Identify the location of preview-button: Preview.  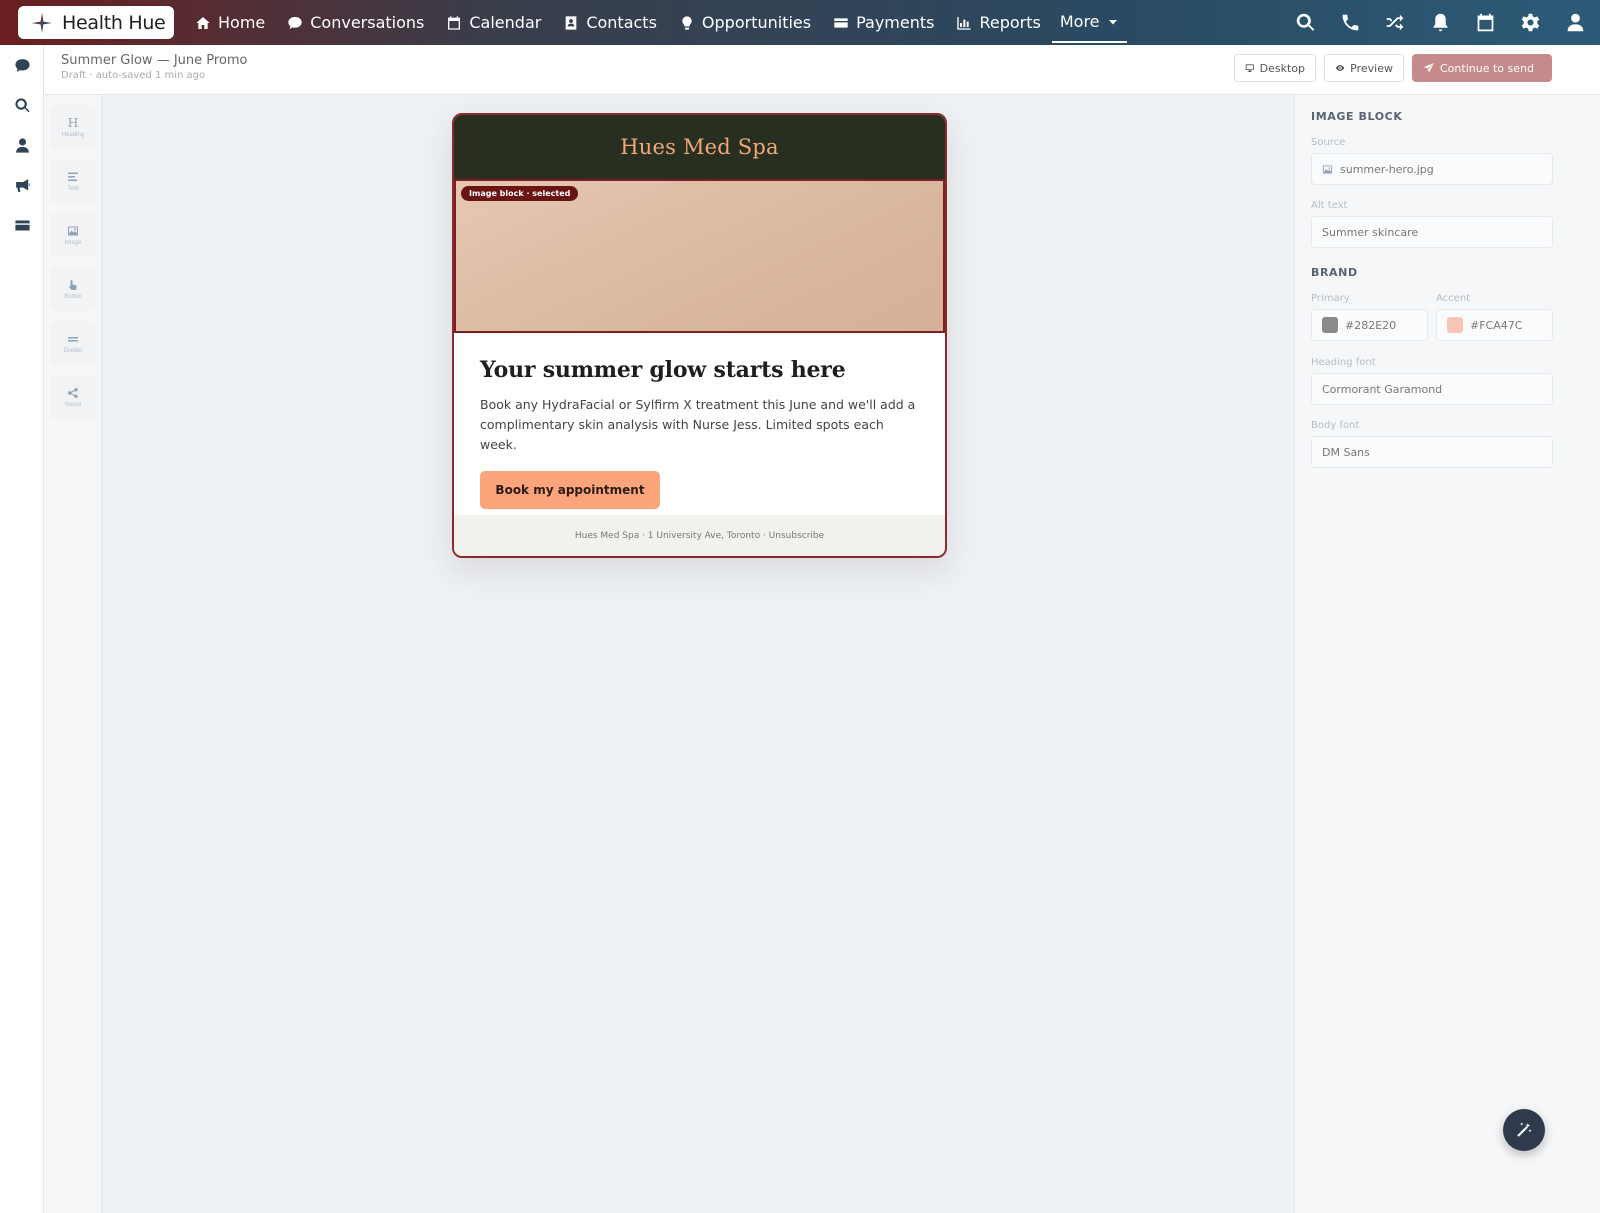
(1364, 68).